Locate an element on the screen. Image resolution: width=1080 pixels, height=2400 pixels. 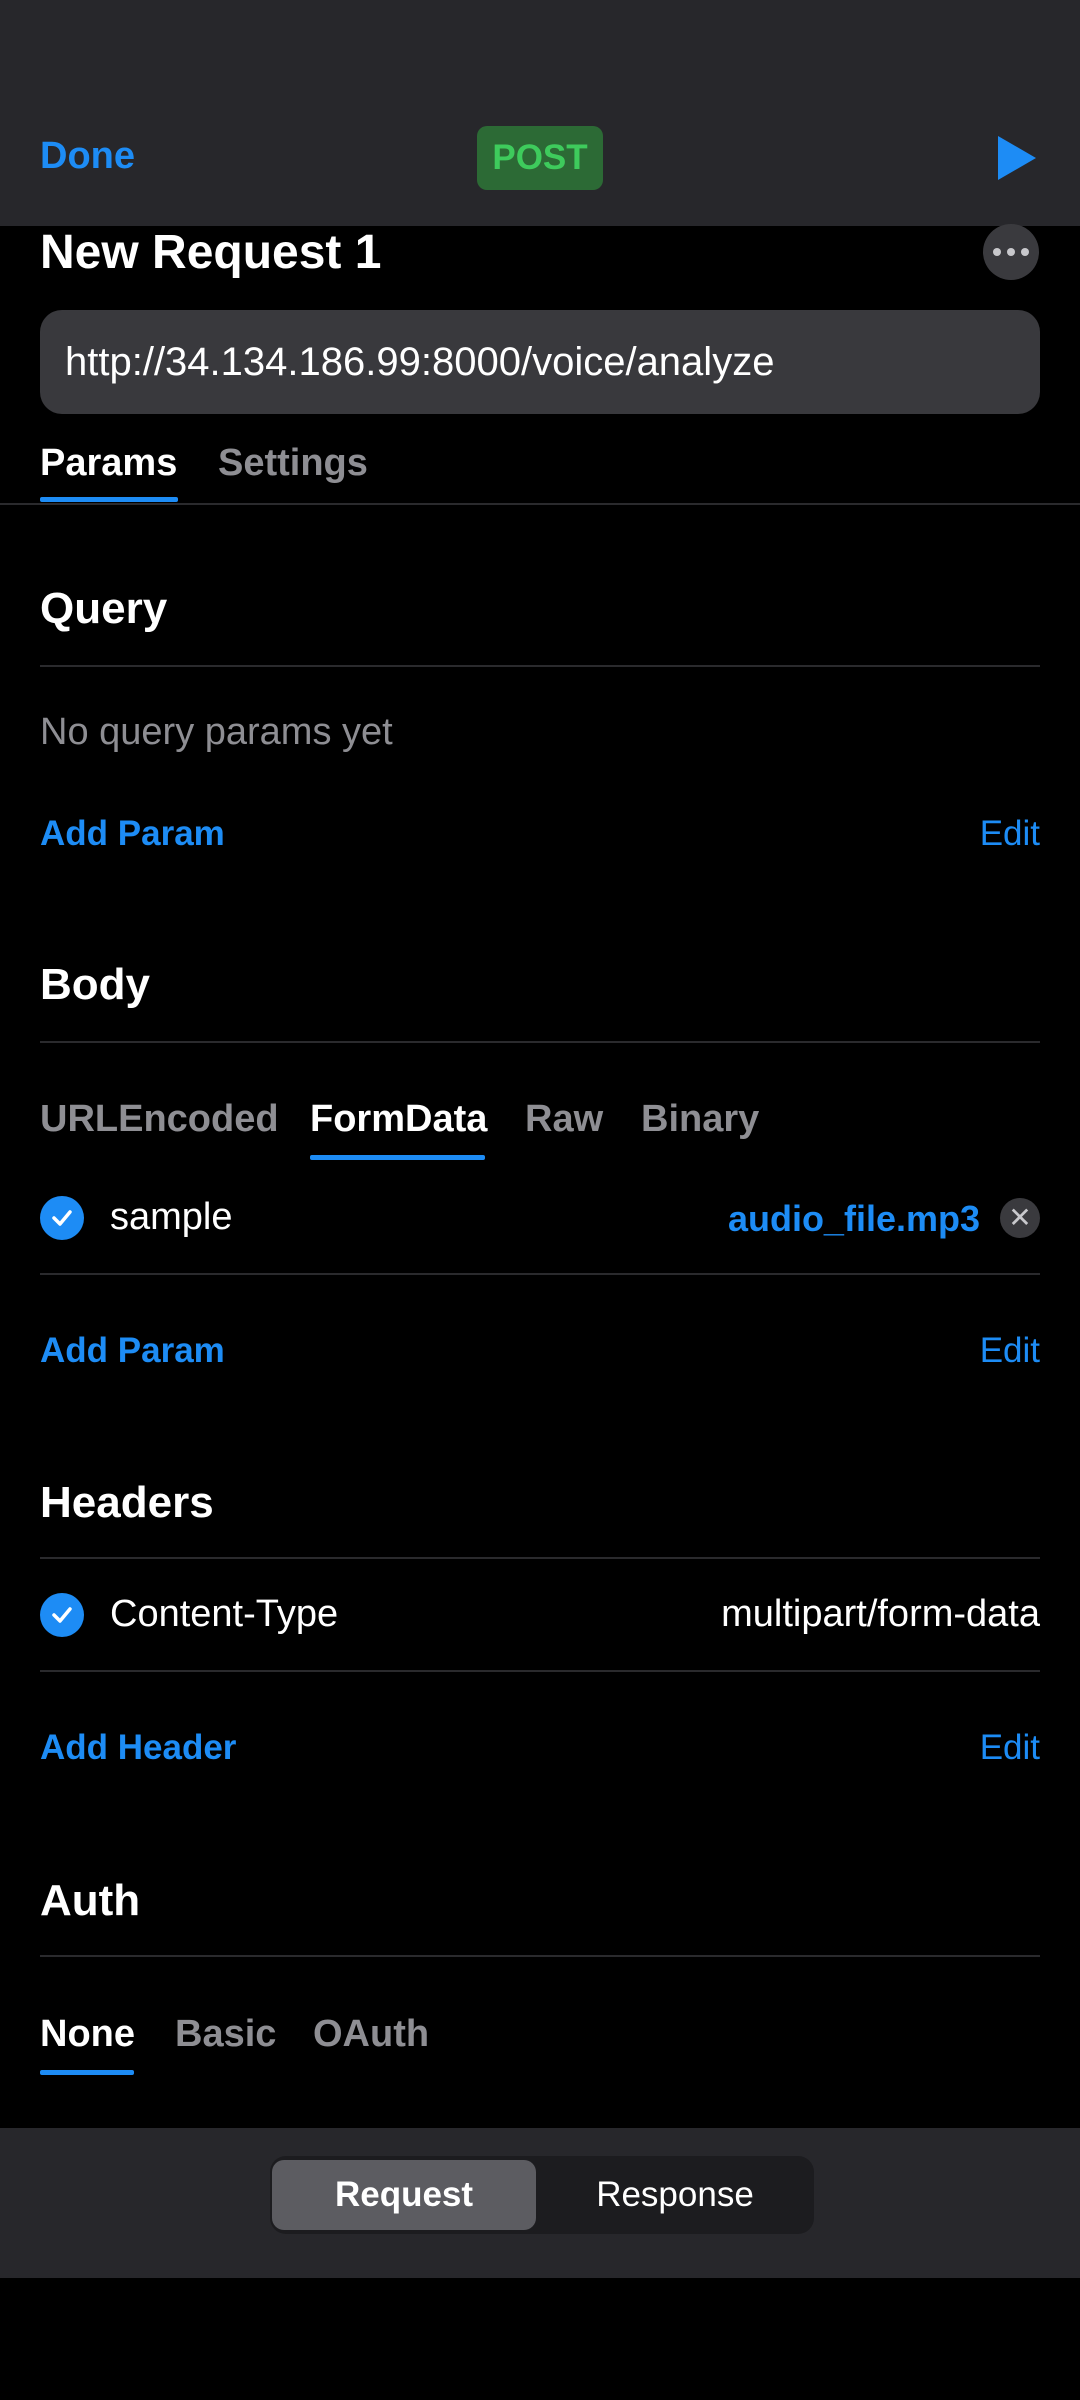
auth-tab-none-underline is located at coordinates (87, 2072).